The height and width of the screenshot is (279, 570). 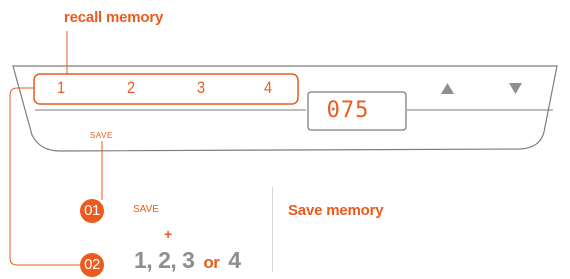 I want to click on step-1-badge: 01, so click(x=92, y=211).